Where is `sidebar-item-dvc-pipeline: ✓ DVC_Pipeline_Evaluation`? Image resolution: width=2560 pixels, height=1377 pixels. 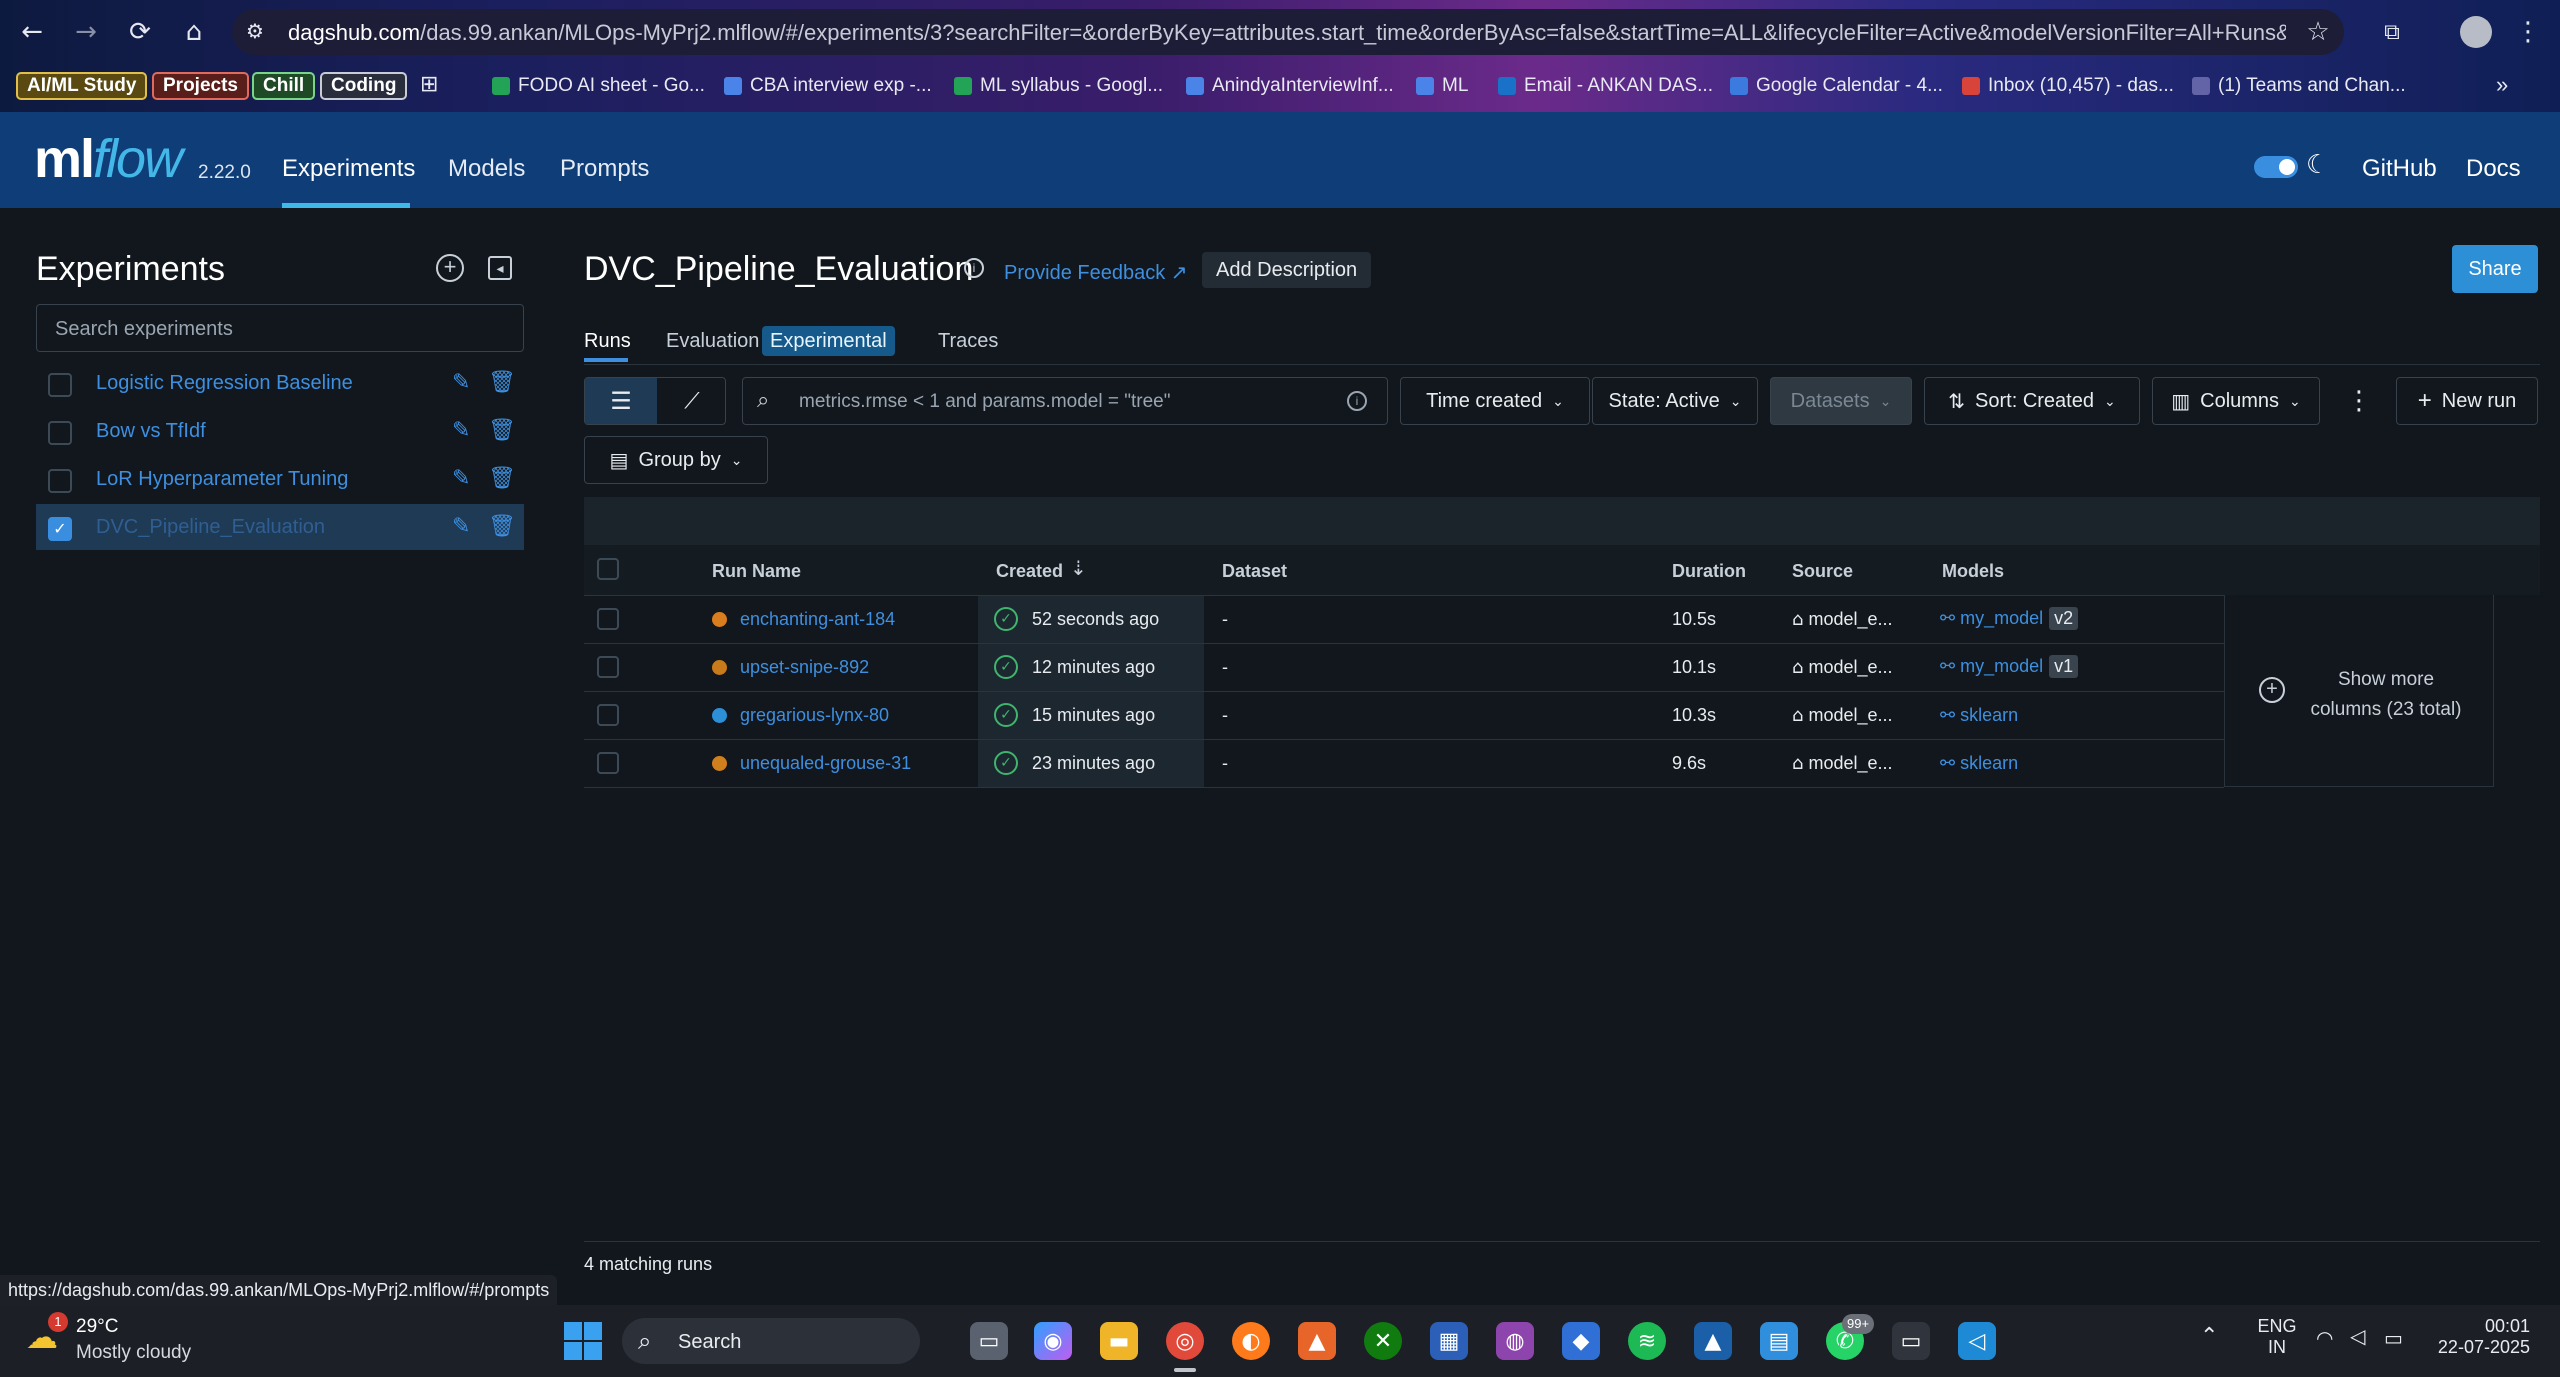
sidebar-item-dvc-pipeline: ✓ DVC_Pipeline_Evaluation is located at coordinates (280, 527).